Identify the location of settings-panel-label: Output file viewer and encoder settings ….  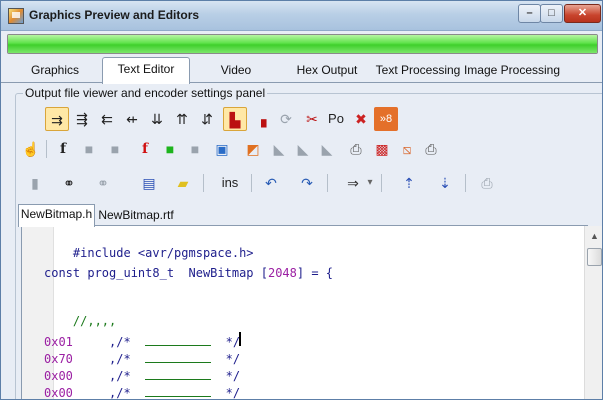
(145, 93).